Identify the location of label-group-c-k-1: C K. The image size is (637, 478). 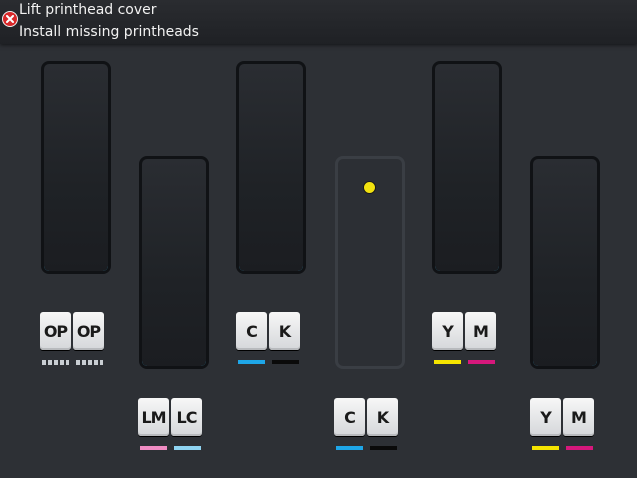
(269, 331).